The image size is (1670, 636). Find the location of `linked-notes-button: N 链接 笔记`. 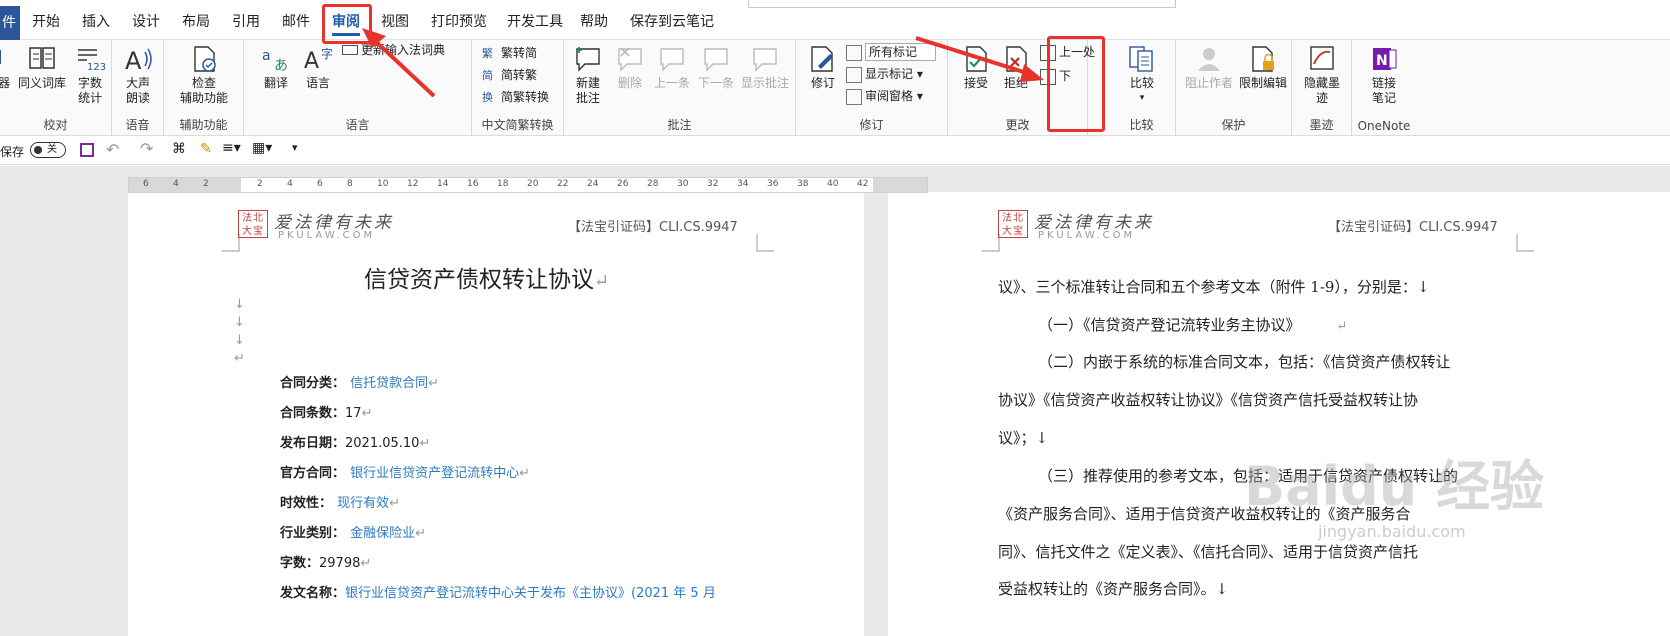

linked-notes-button: N 链接 笔记 is located at coordinates (1384, 75).